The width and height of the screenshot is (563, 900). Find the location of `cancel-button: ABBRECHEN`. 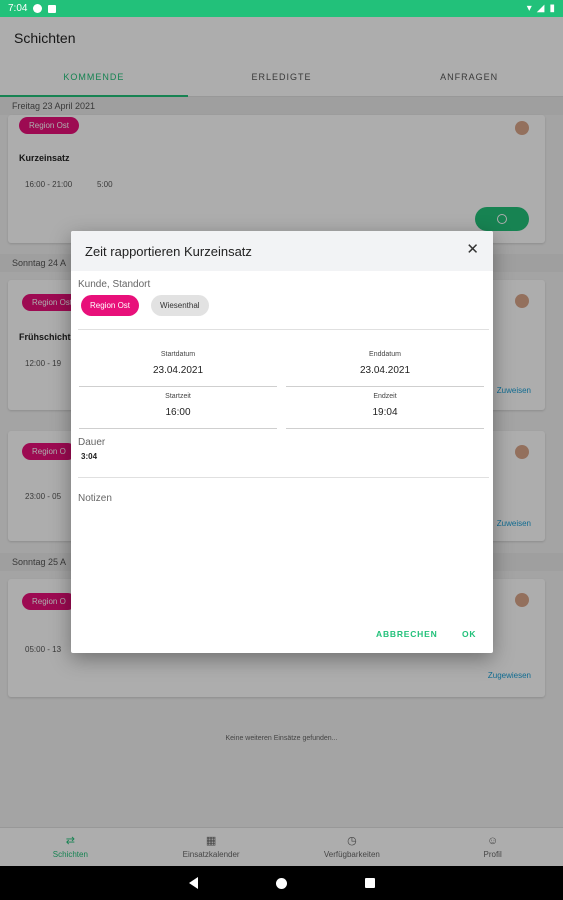

cancel-button: ABBRECHEN is located at coordinates (407, 634).